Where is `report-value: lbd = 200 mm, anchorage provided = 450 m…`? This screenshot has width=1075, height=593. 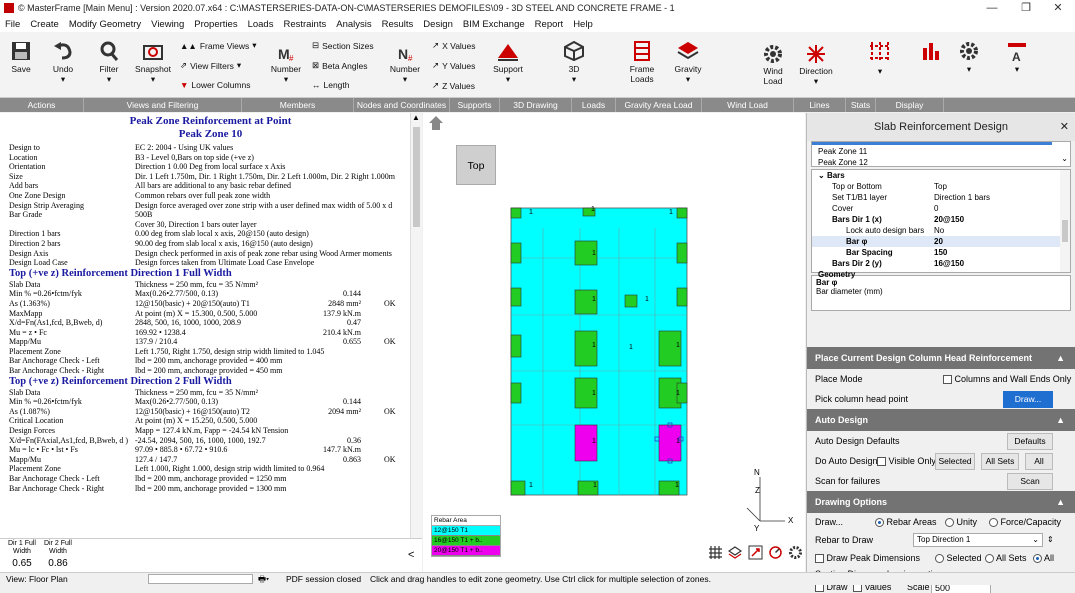 report-value: lbd = 200 mm, anchorage provided = 450 m… is located at coordinates (209, 371).